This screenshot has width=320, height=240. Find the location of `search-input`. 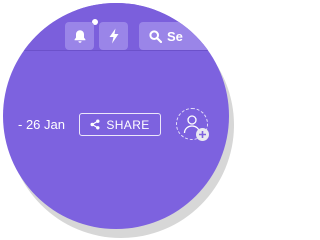

search-input is located at coordinates (194, 36).